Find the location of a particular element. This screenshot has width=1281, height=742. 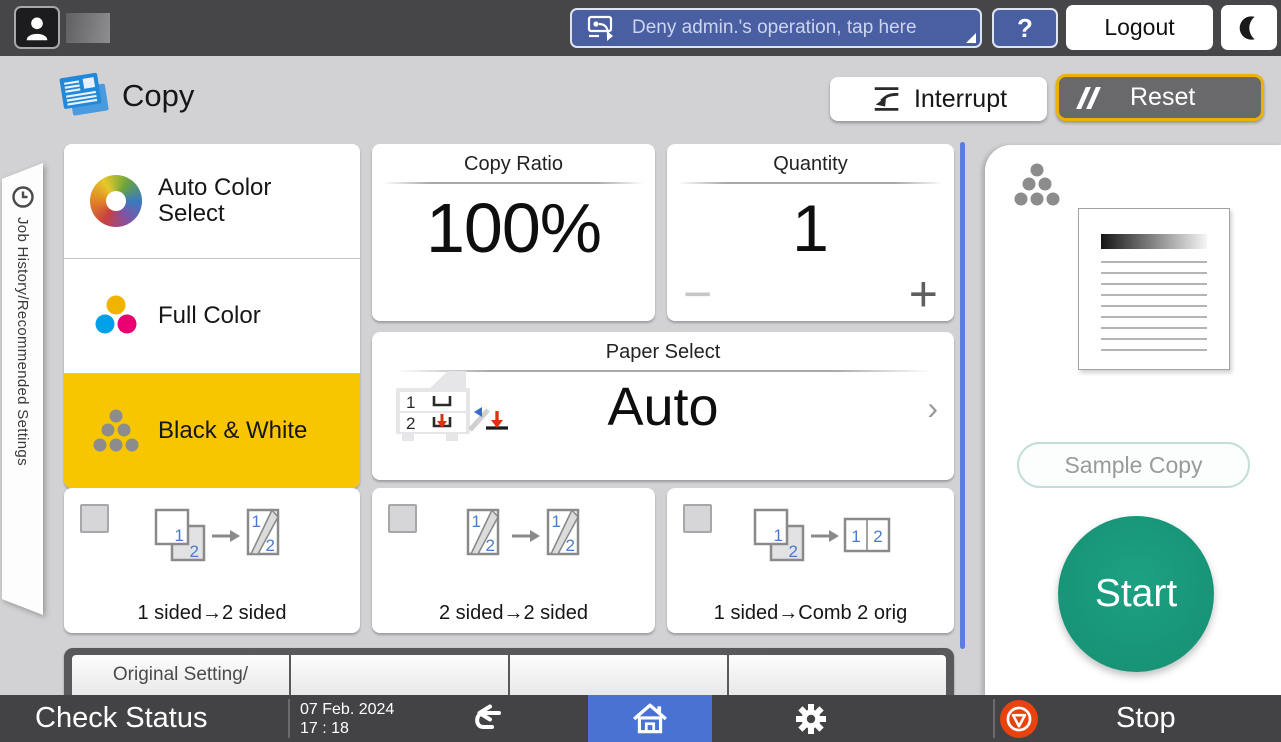

auto-color-label: Auto Color Select is located at coordinates (215, 200).